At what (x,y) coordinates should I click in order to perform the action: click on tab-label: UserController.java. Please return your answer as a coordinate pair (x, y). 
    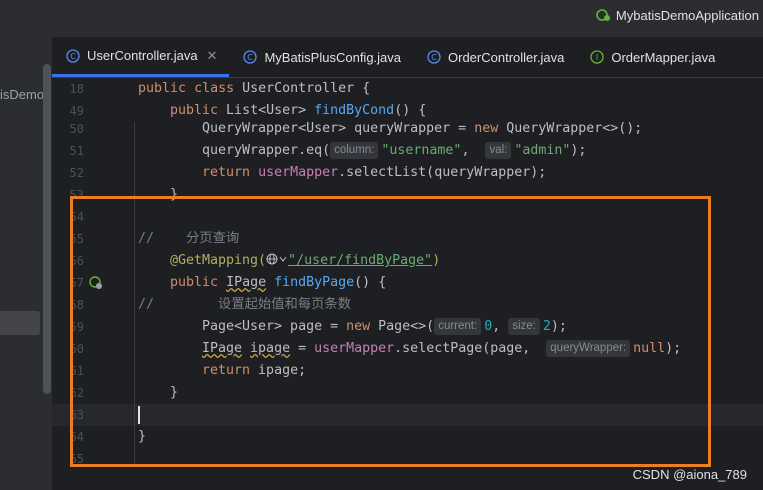
    Looking at the image, I should click on (142, 55).